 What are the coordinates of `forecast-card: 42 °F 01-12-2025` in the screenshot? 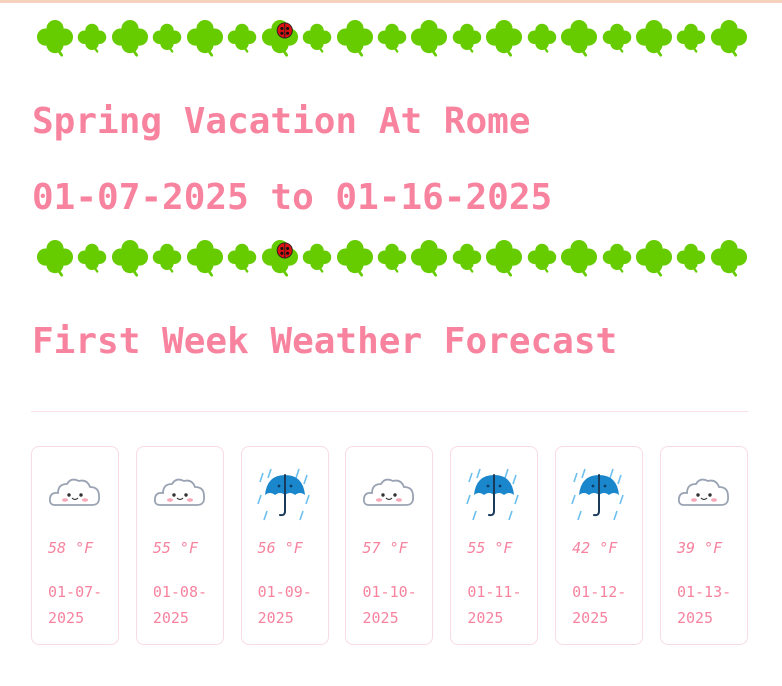 It's located at (599, 545).